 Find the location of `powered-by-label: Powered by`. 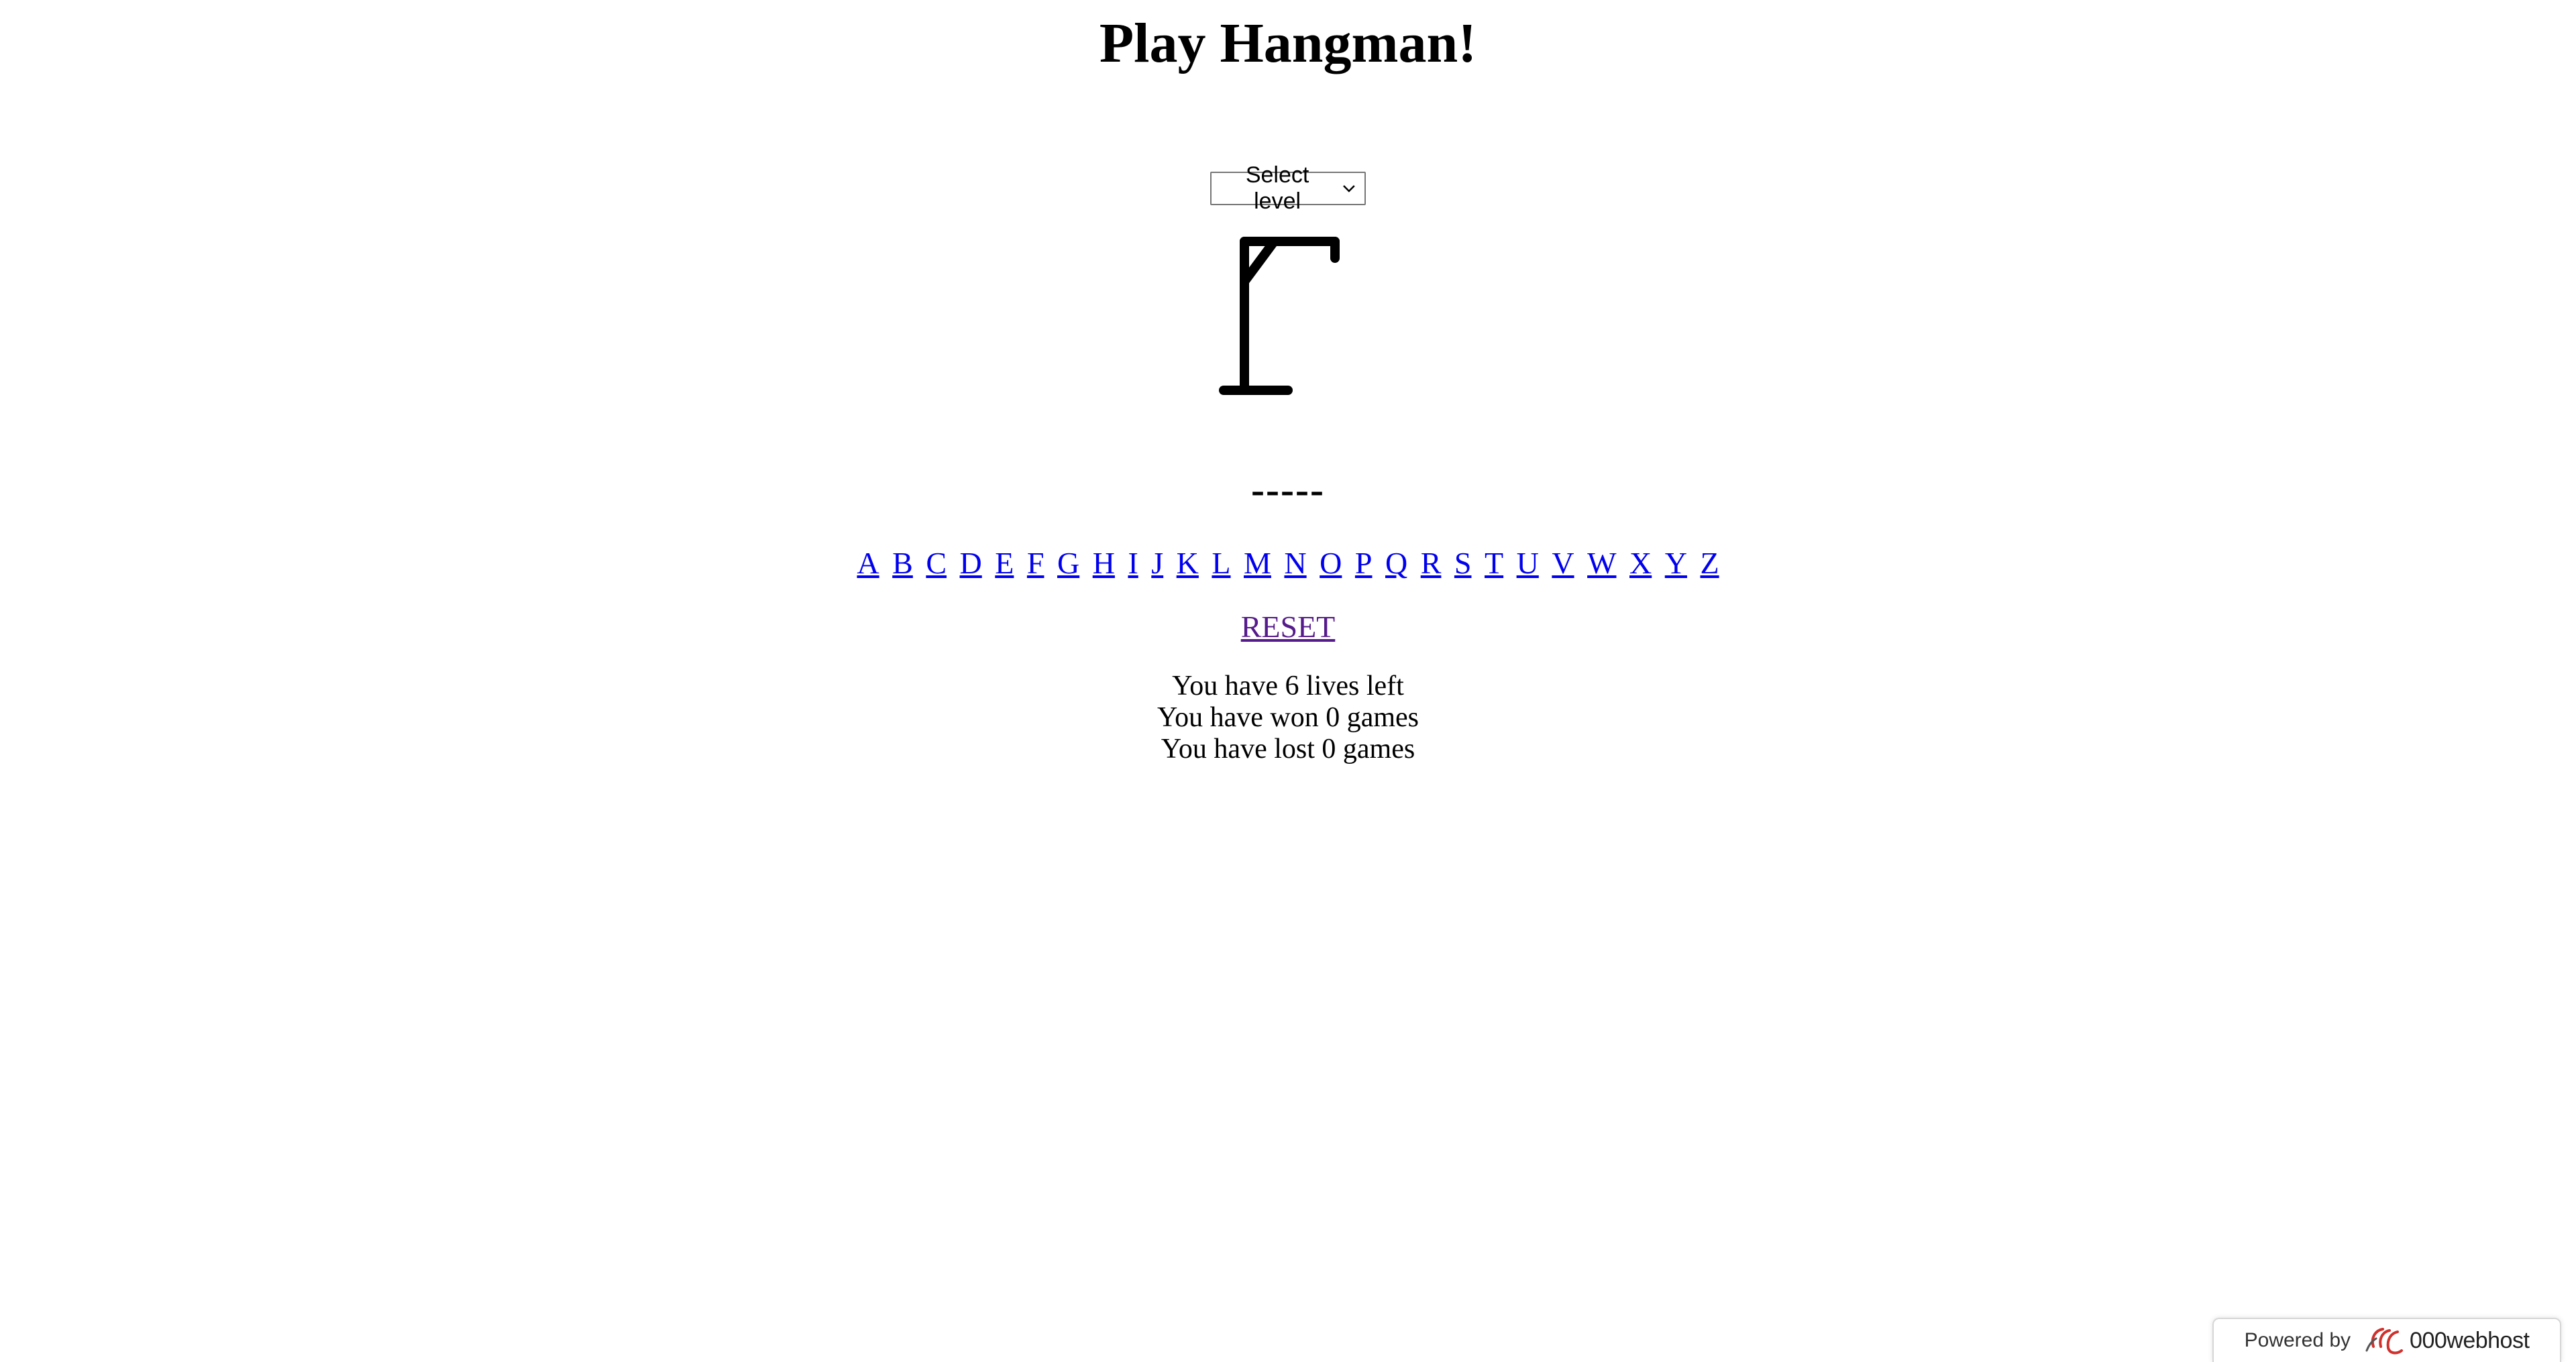

powered-by-label: Powered by is located at coordinates (2297, 1340).